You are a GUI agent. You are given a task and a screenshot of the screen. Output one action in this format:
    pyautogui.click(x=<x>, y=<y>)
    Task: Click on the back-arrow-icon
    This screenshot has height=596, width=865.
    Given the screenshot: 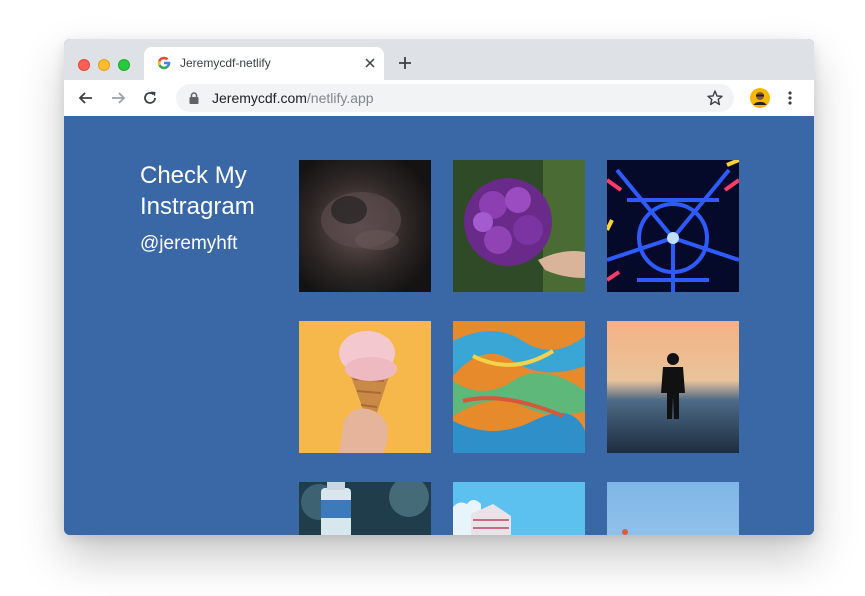 What is the action you would take?
    pyautogui.click(x=86, y=98)
    